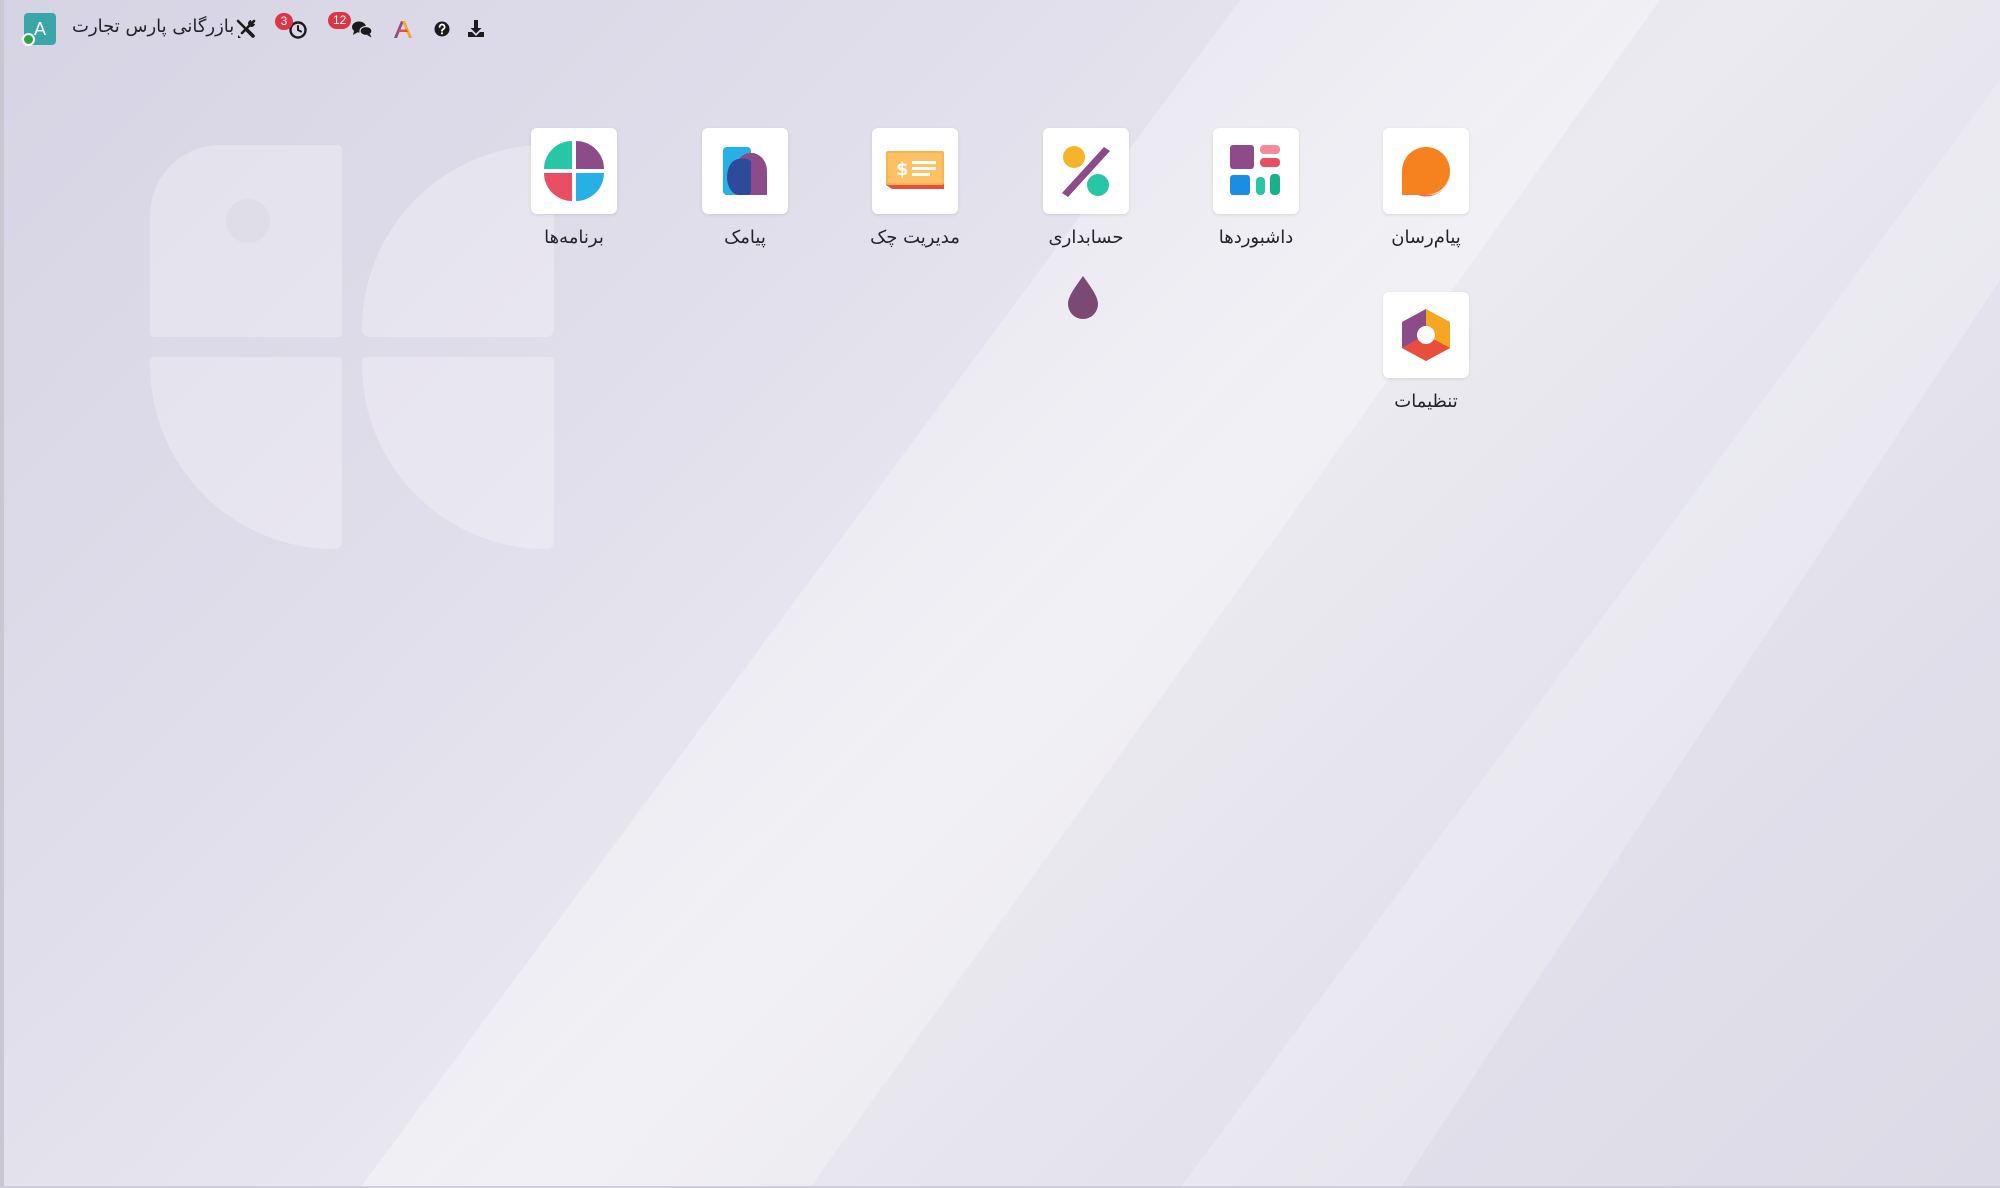 This screenshot has width=2000, height=1188. What do you see at coordinates (1000, 29) in the screenshot?
I see `top-navbar: A بازرگانی پارس تجارت 3 12` at bounding box center [1000, 29].